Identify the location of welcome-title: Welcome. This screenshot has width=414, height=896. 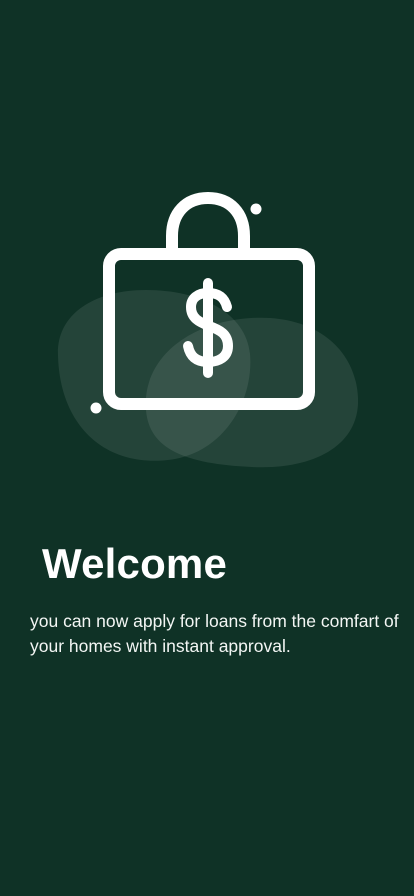
(135, 563).